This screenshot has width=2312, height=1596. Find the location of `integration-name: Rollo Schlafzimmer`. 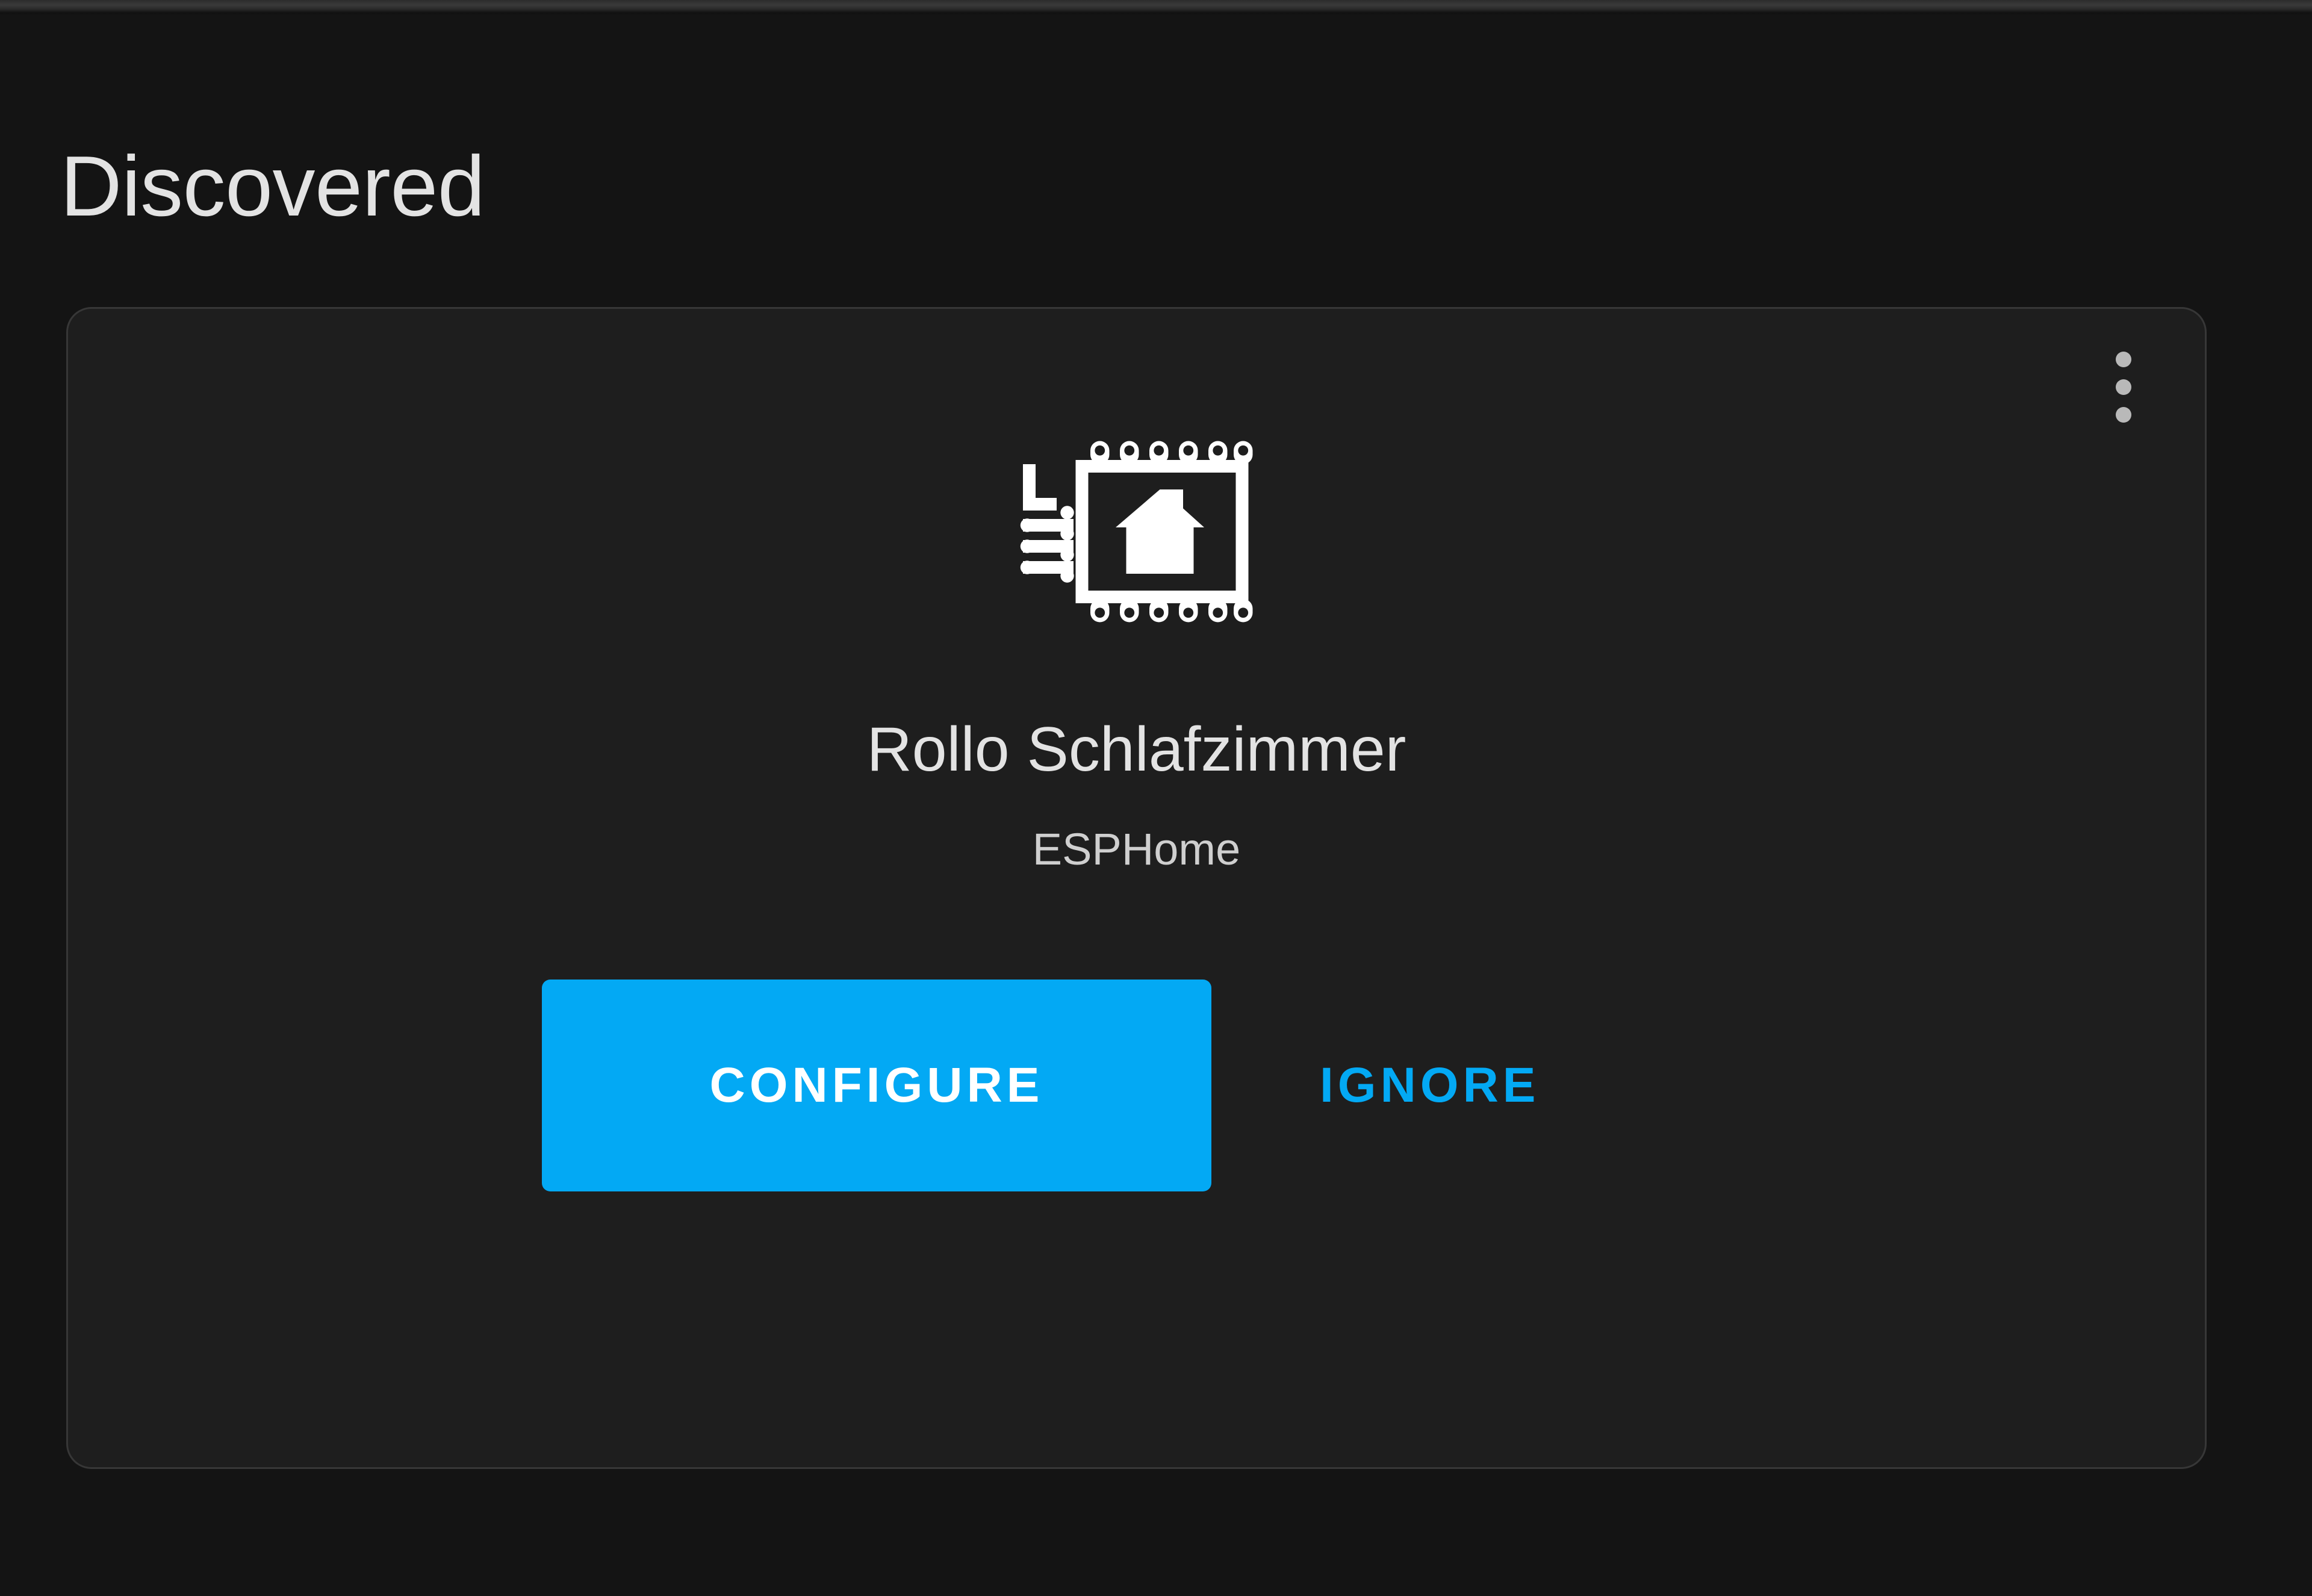

integration-name: Rollo Schlafzimmer is located at coordinates (1136, 749).